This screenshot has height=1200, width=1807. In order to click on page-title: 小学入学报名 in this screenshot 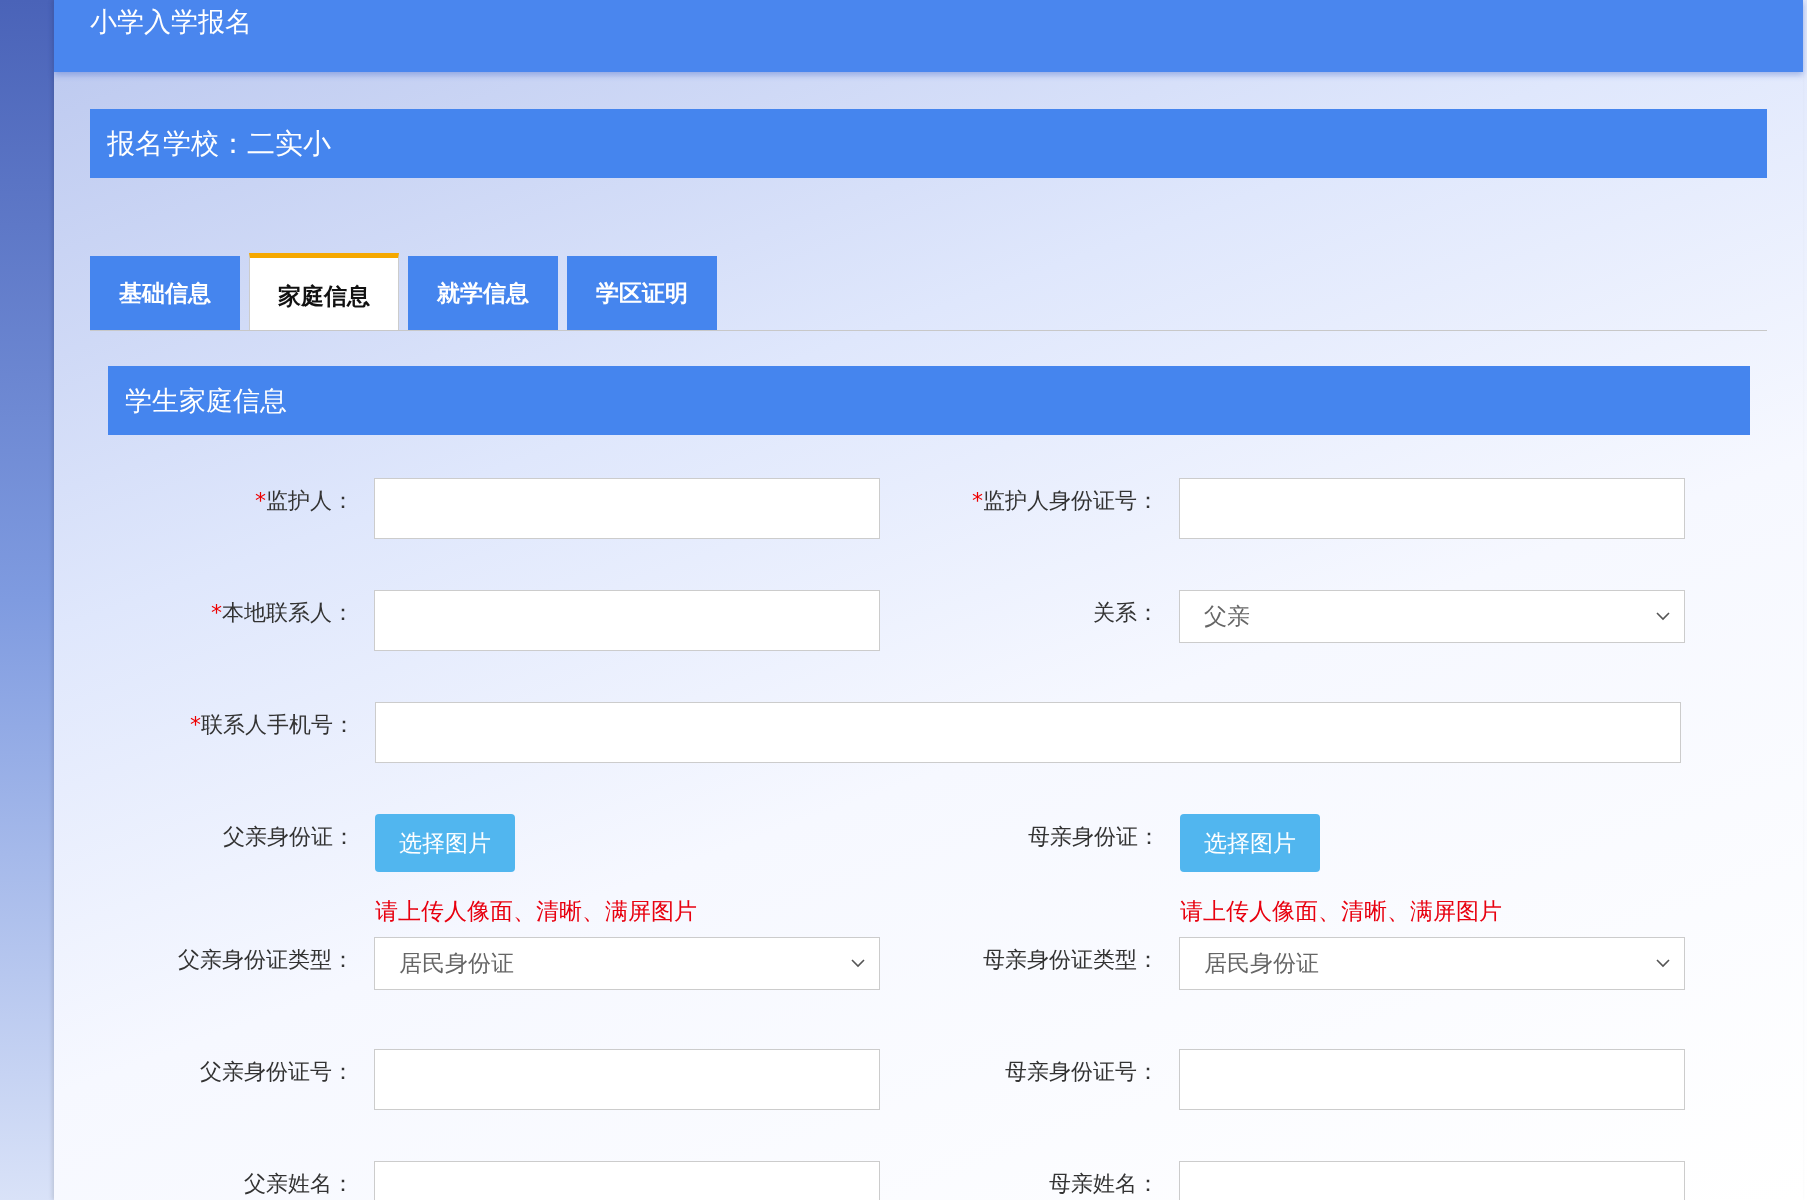, I will do `click(171, 22)`.